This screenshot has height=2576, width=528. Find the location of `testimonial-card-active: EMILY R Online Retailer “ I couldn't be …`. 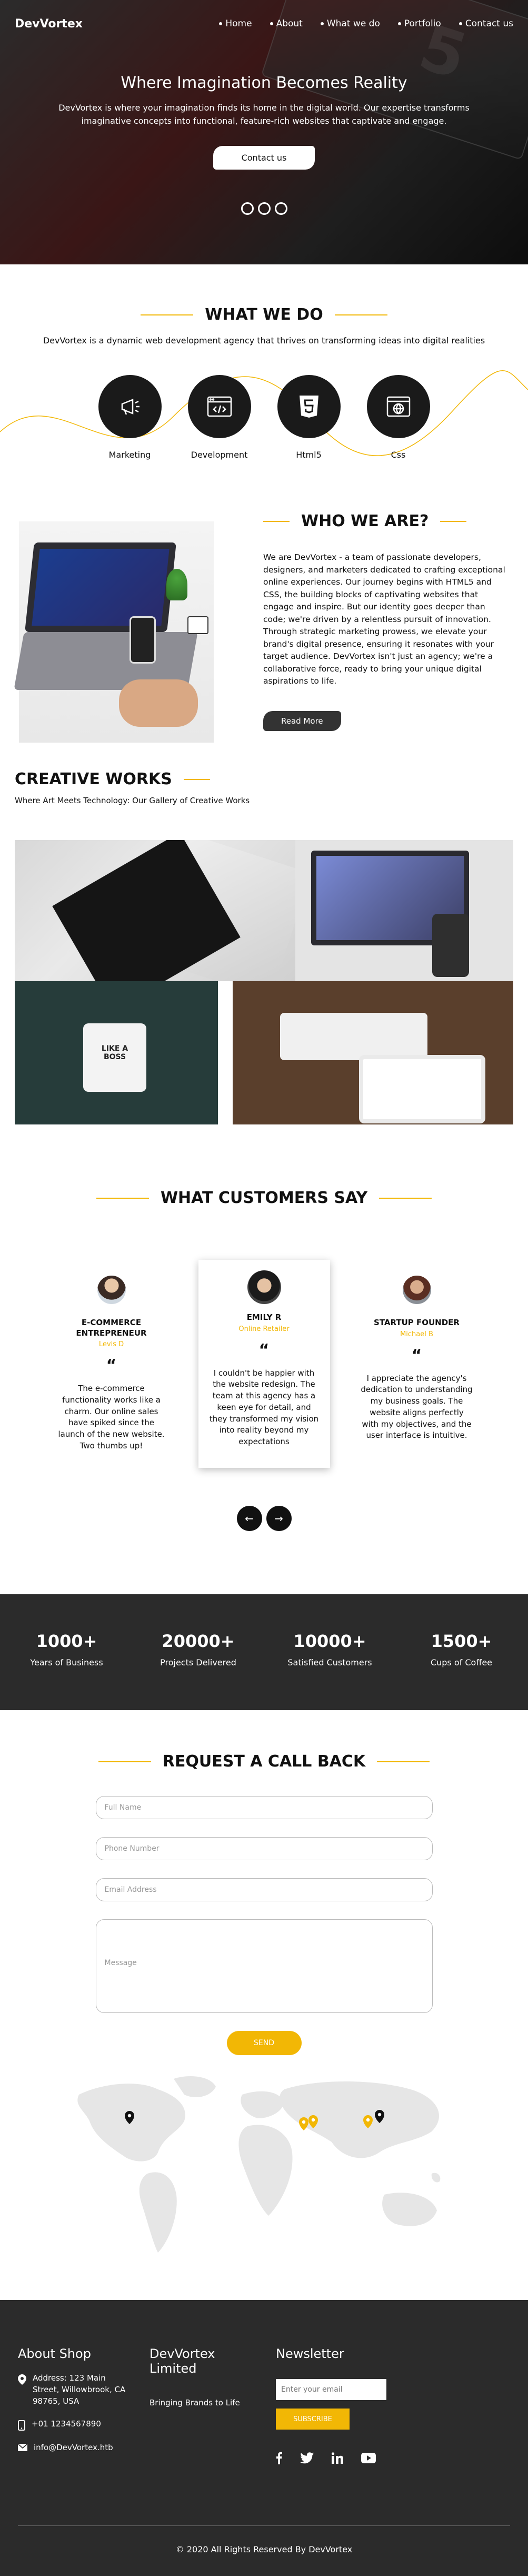

testimonial-card-active: EMILY R Online Retailer “ I couldn't be … is located at coordinates (264, 1364).